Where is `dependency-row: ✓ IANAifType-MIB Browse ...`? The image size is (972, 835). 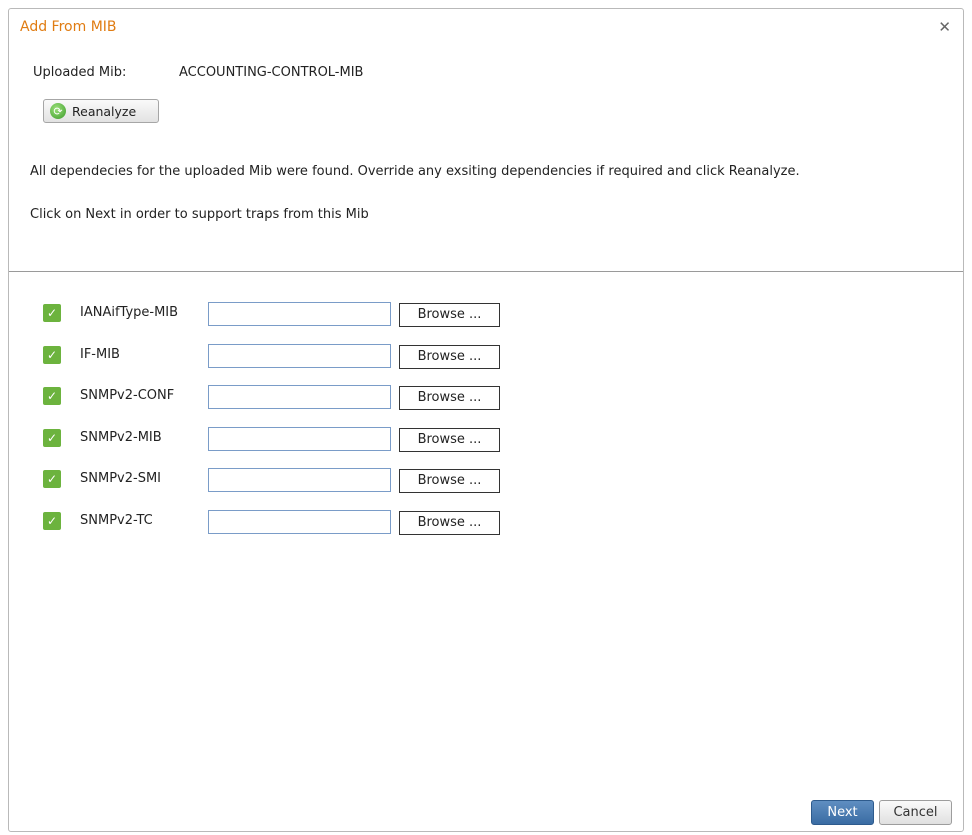
dependency-row: ✓ IANAifType-MIB Browse ... is located at coordinates (275, 314).